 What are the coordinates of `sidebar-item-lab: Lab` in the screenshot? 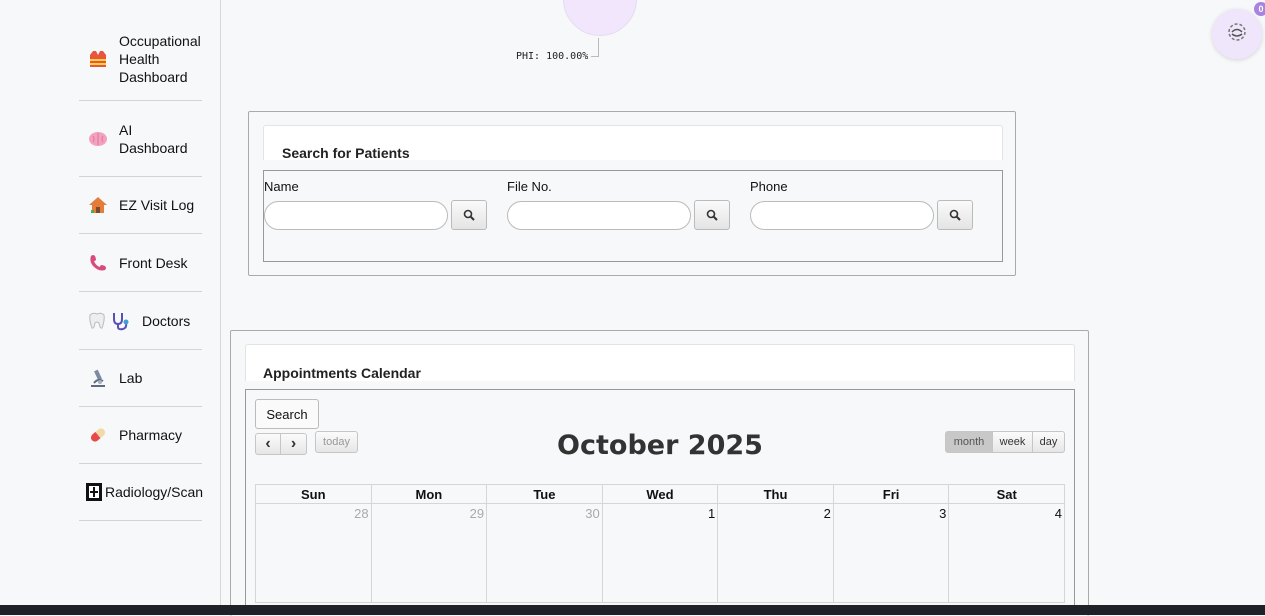 It's located at (140, 378).